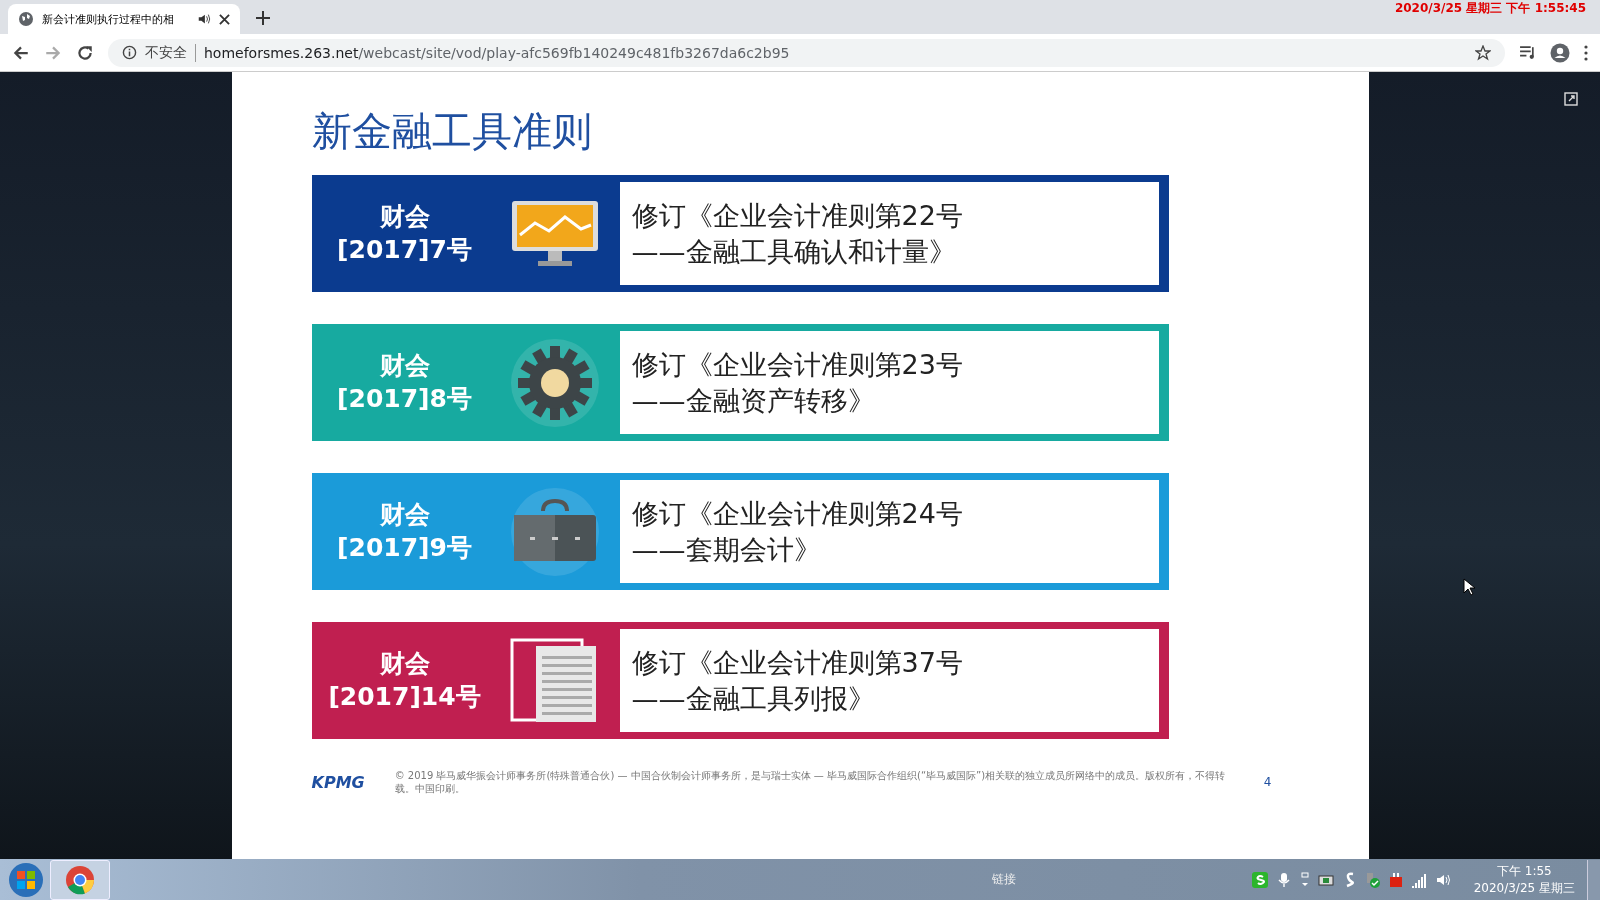  I want to click on chevron-icon, so click(1304, 879).